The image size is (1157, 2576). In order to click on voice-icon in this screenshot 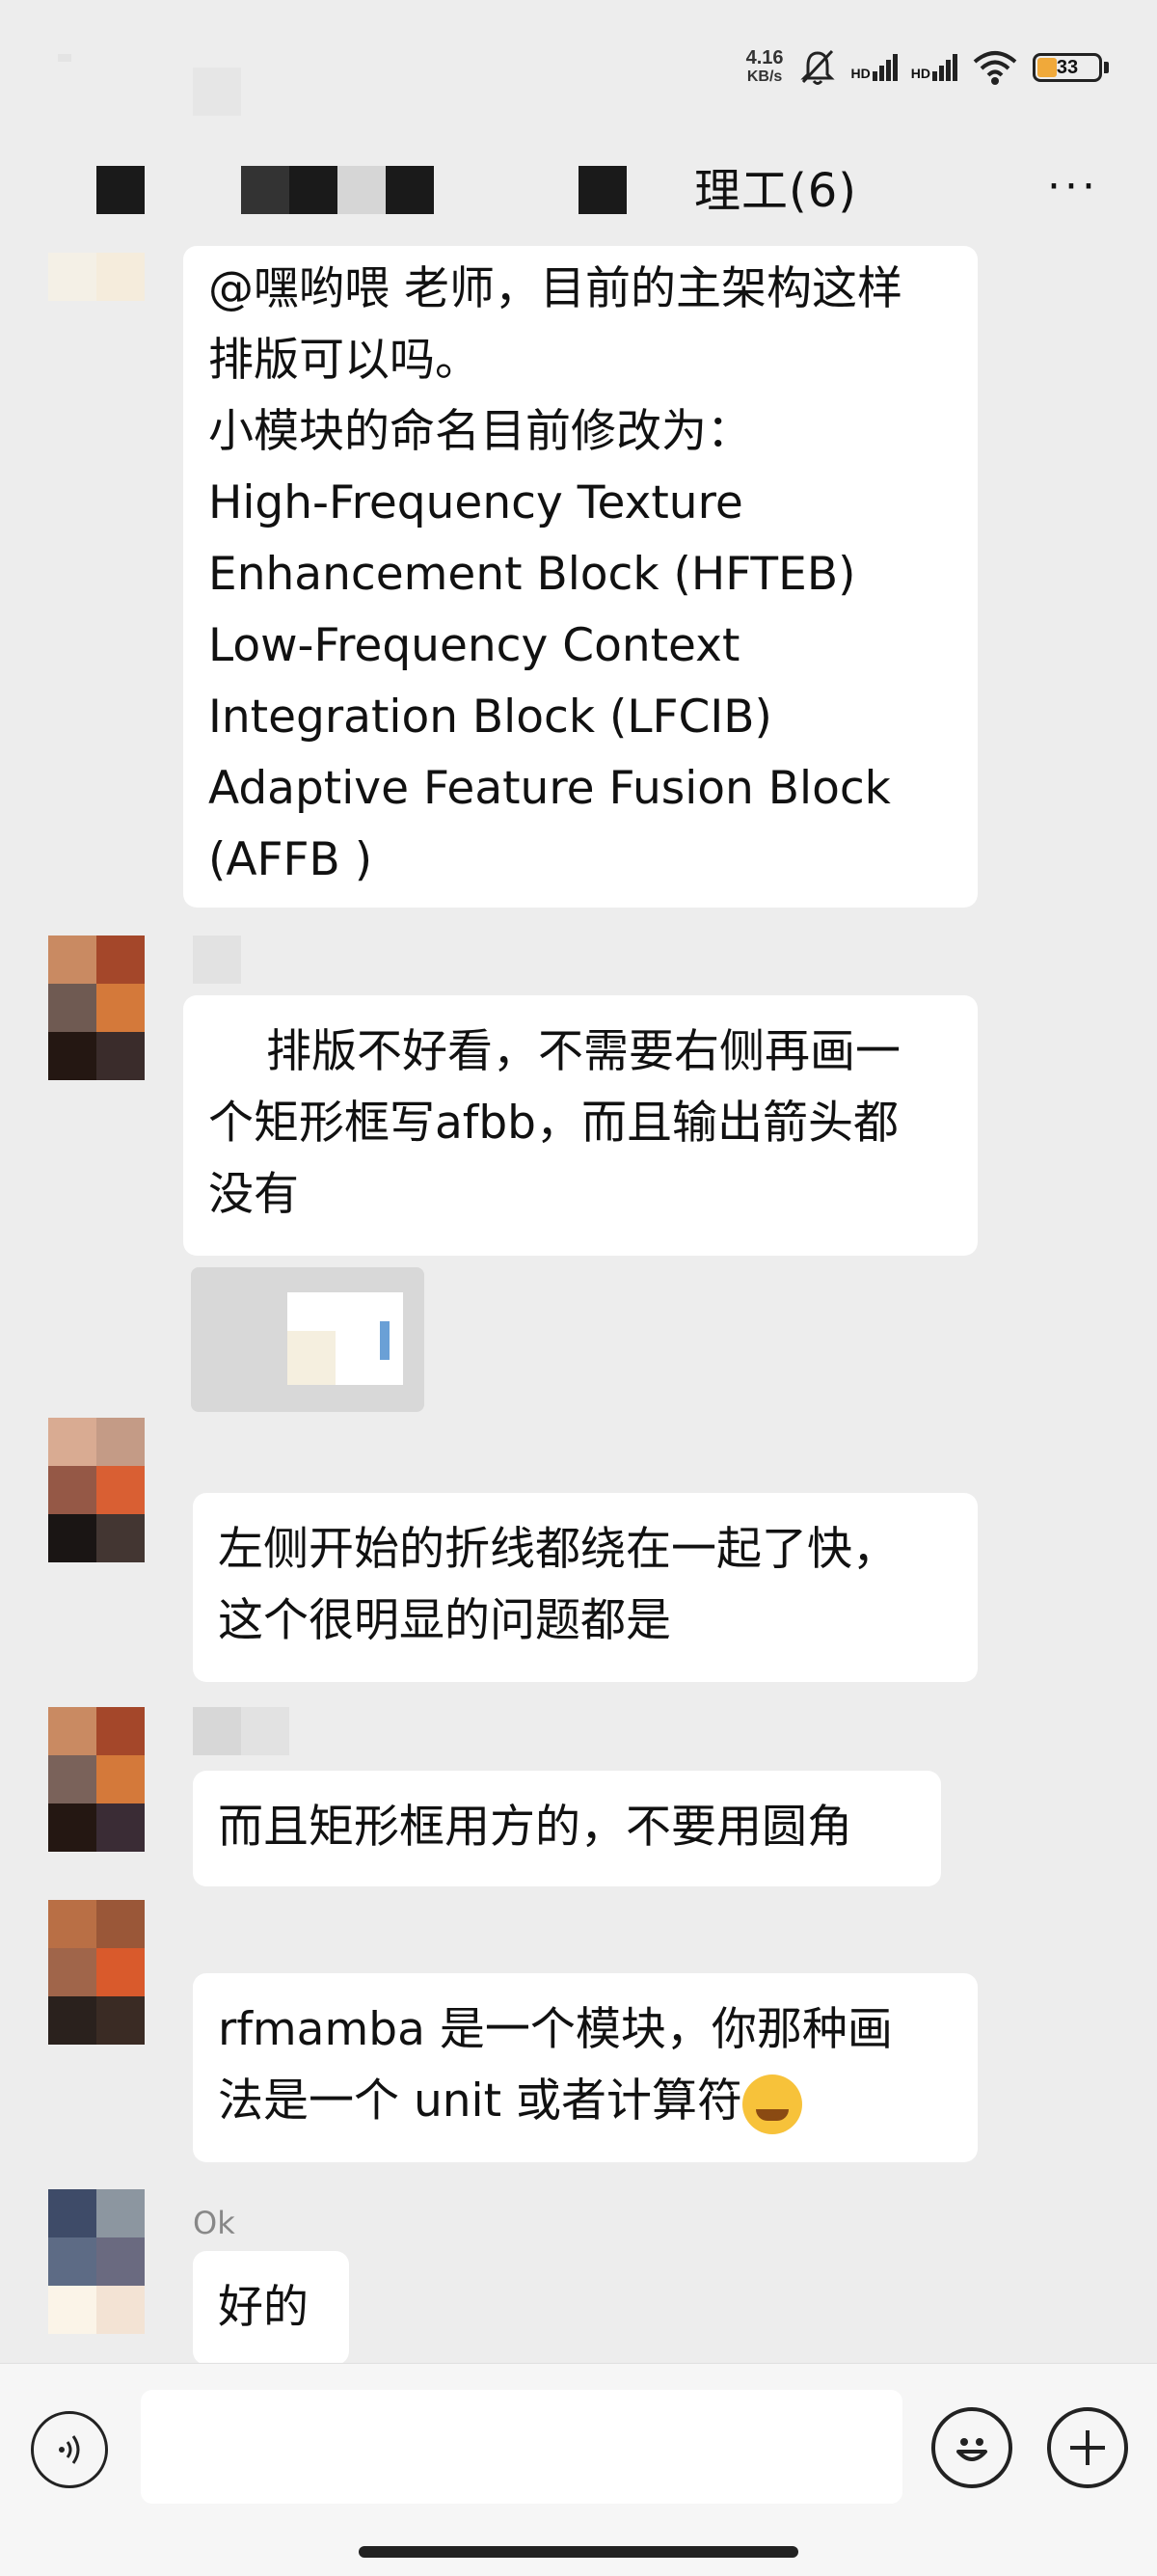, I will do `click(69, 2449)`.